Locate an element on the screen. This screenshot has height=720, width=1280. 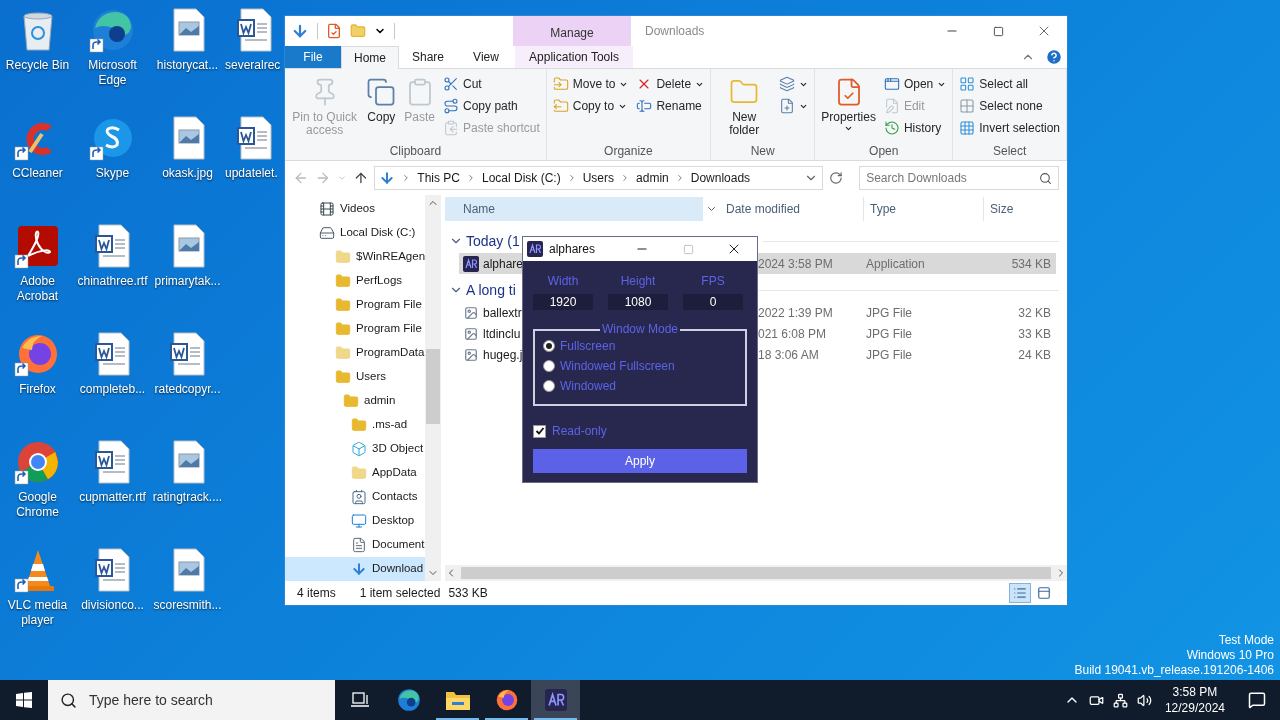
ribbon-group-label: Organize is located at coordinates (628, 151).